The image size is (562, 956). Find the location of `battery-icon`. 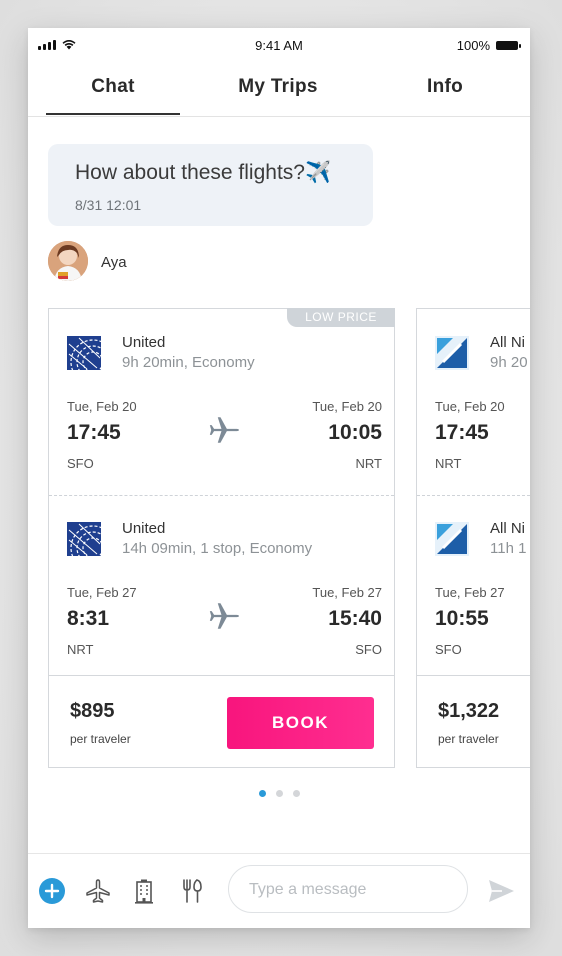

battery-icon is located at coordinates (508, 45).